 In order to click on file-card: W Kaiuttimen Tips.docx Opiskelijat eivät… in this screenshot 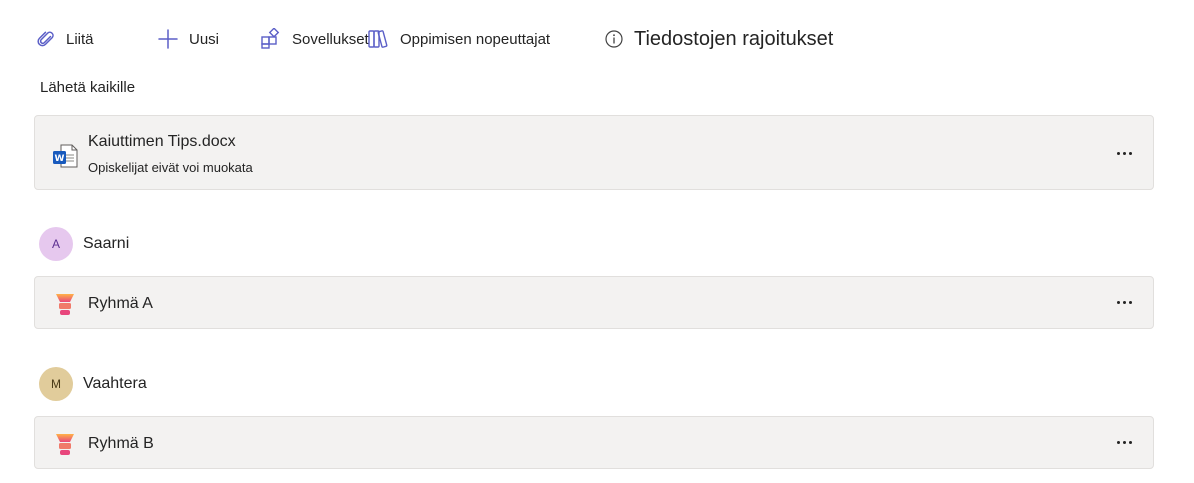, I will do `click(594, 152)`.